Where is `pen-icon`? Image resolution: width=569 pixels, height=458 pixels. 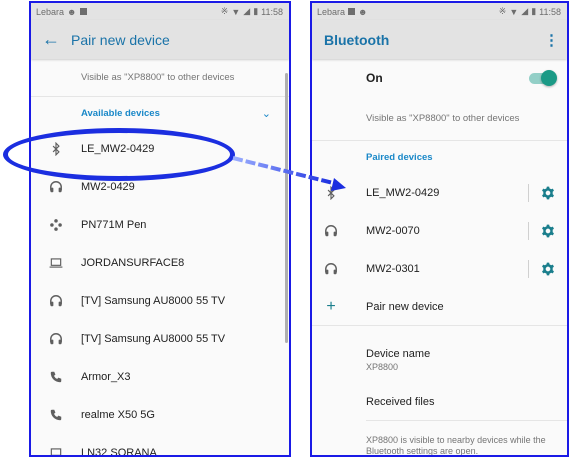
pen-icon is located at coordinates (56, 225).